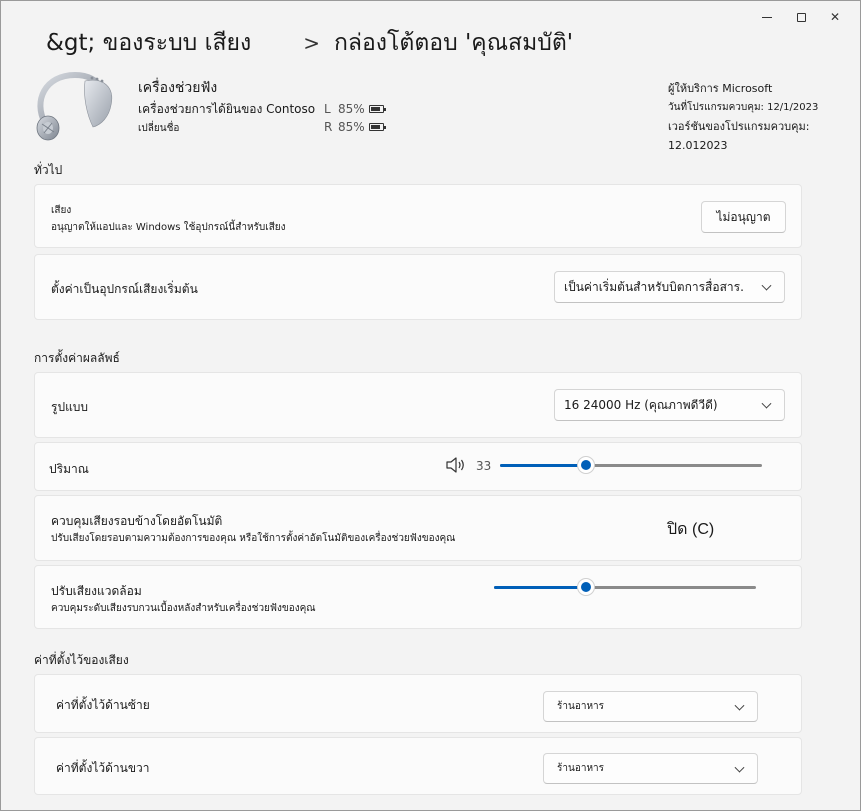 This screenshot has width=861, height=811. What do you see at coordinates (650, 768) in the screenshot?
I see `preset-right-dropdown: ร้านอาหาร` at bounding box center [650, 768].